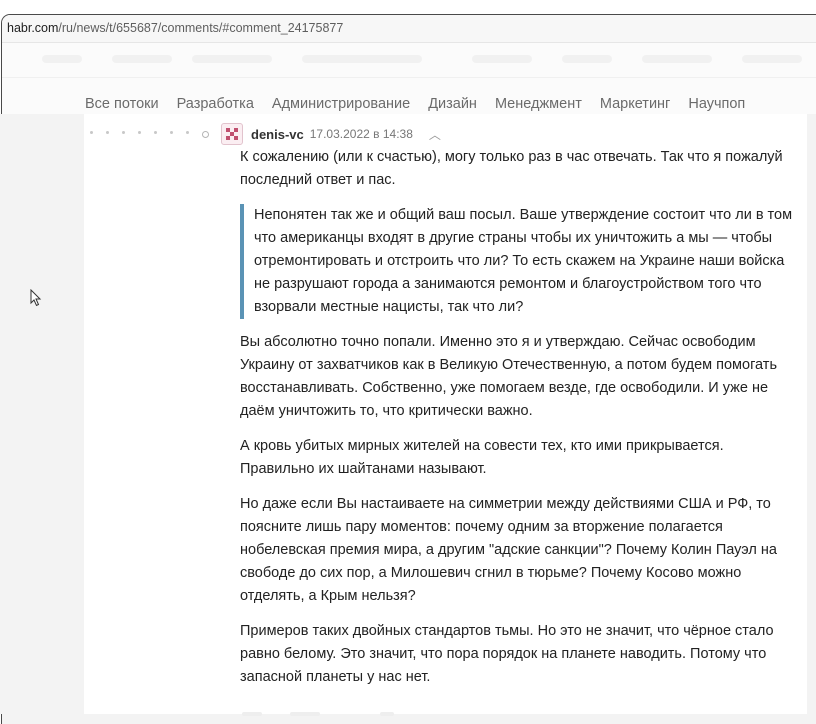 The image size is (816, 724). What do you see at coordinates (215, 104) in the screenshot?
I see `hub-link-develop: Разработка` at bounding box center [215, 104].